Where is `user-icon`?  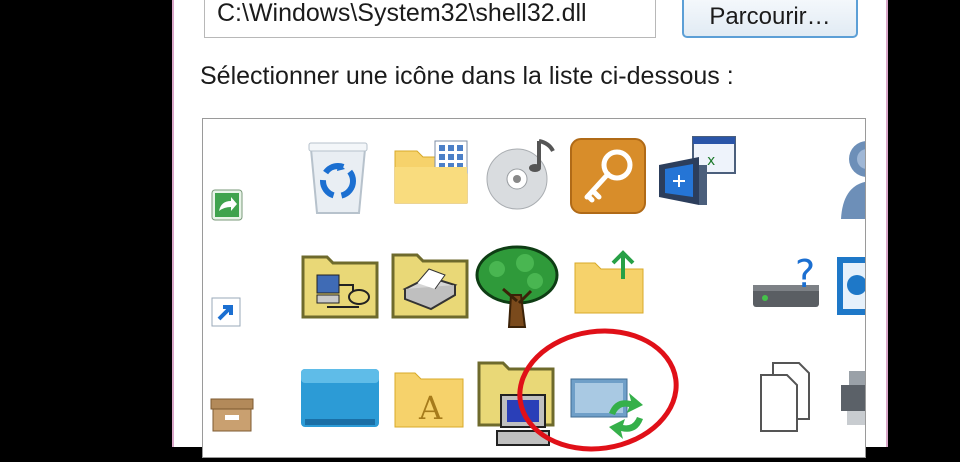 user-icon is located at coordinates (848, 177).